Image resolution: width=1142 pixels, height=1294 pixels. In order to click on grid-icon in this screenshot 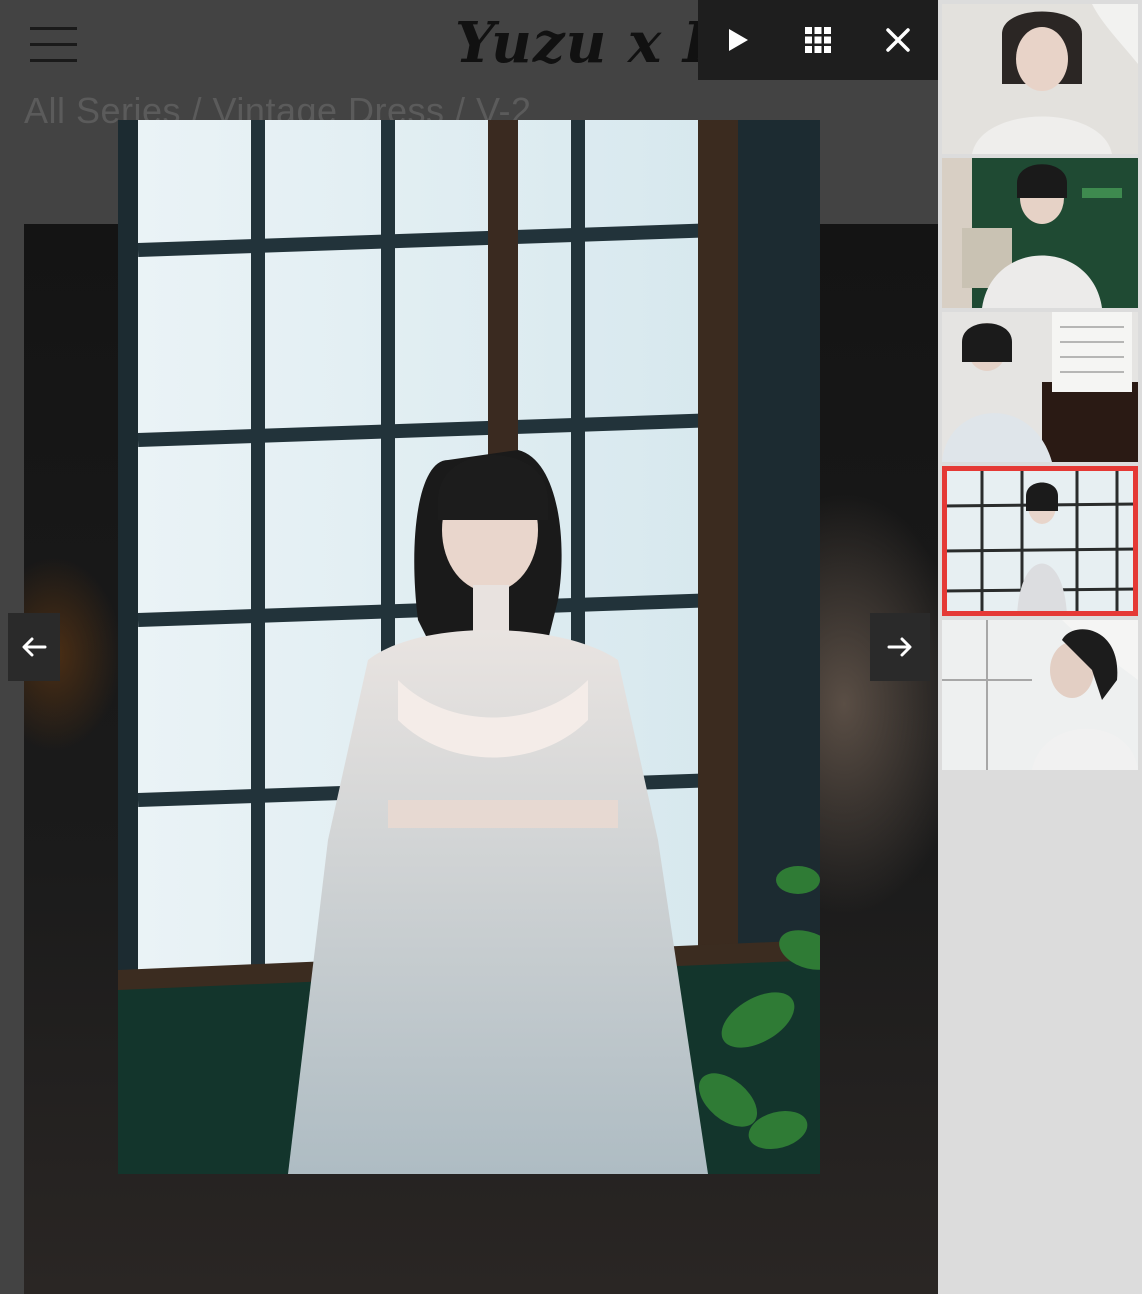, I will do `click(818, 40)`.